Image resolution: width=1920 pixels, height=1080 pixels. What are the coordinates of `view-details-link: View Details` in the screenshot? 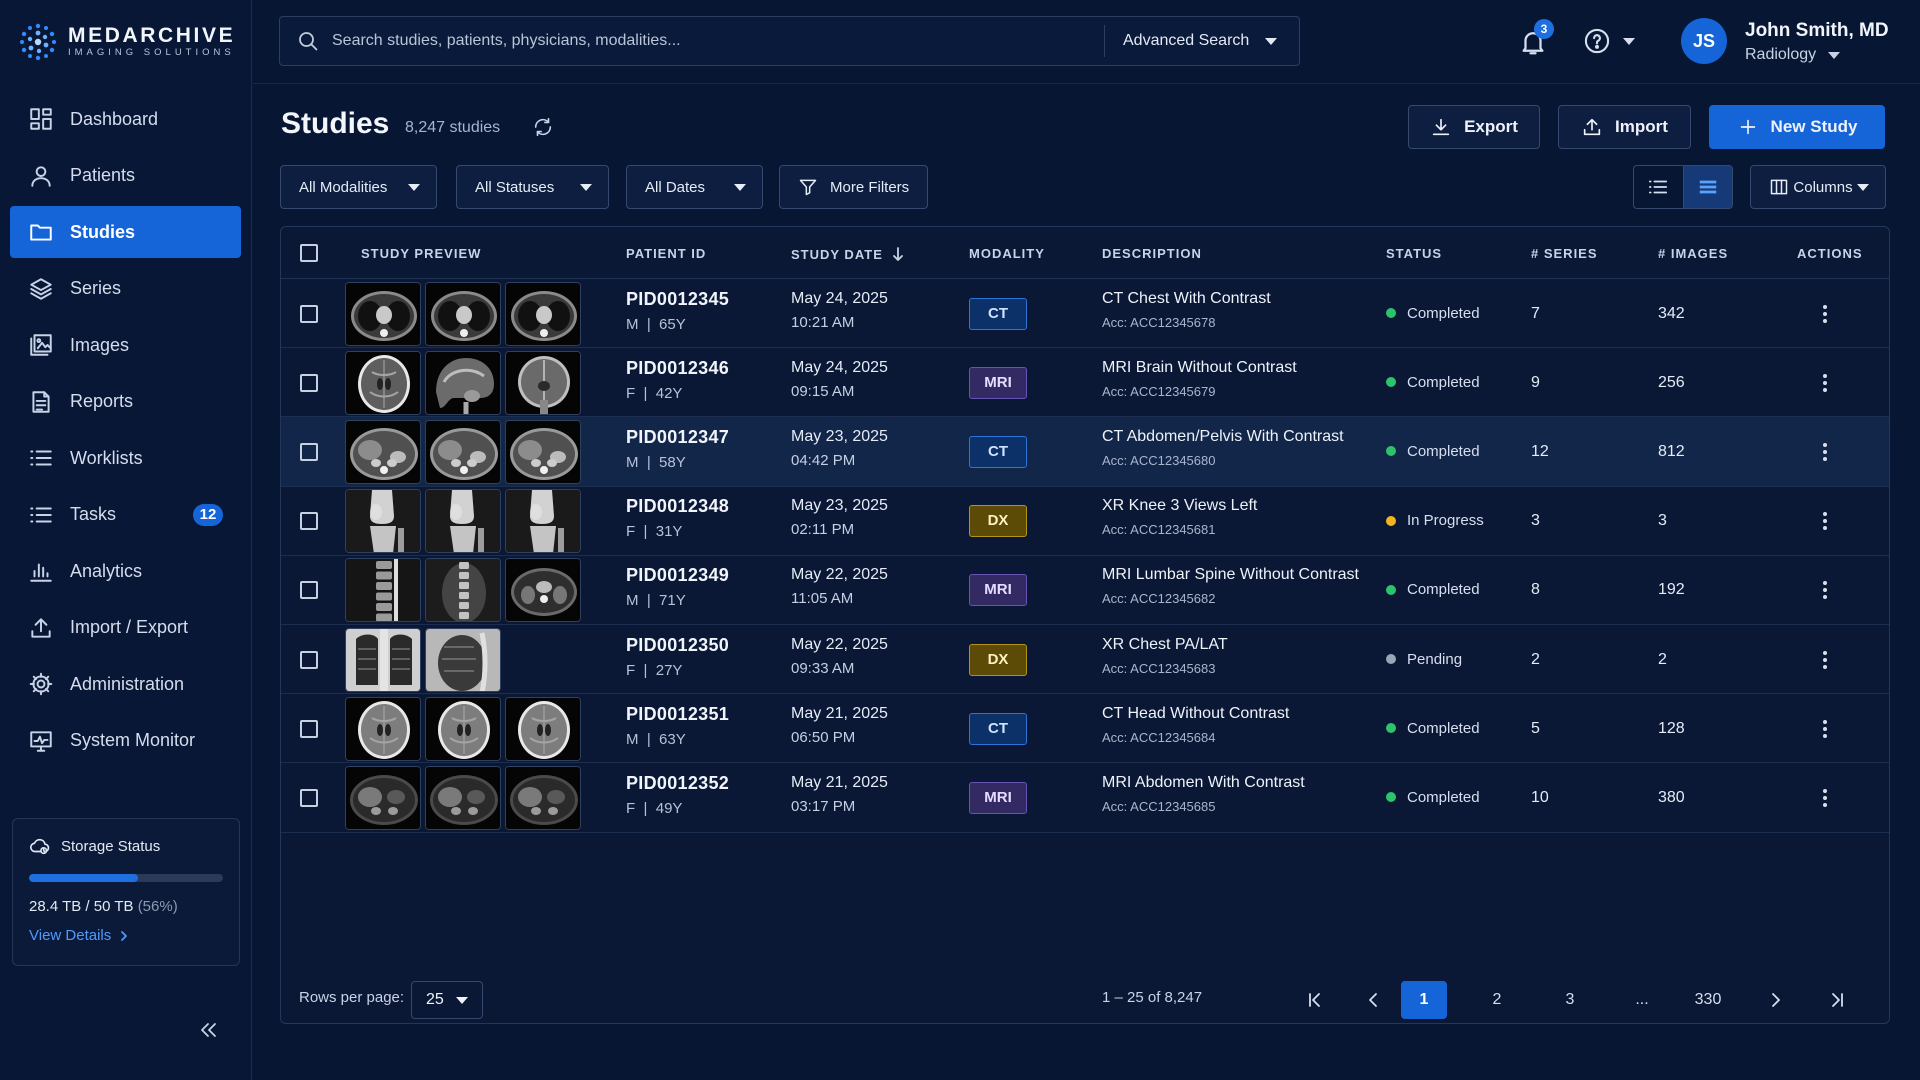 It's located at (126, 935).